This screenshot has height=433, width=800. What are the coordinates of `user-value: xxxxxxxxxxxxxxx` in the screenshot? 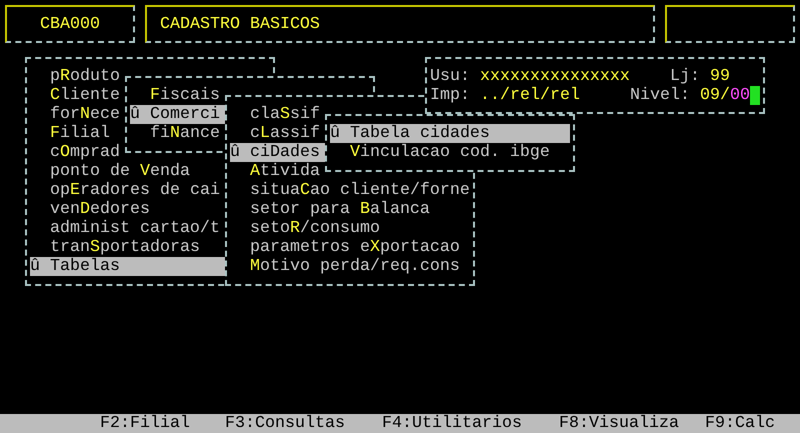 It's located at (555, 76).